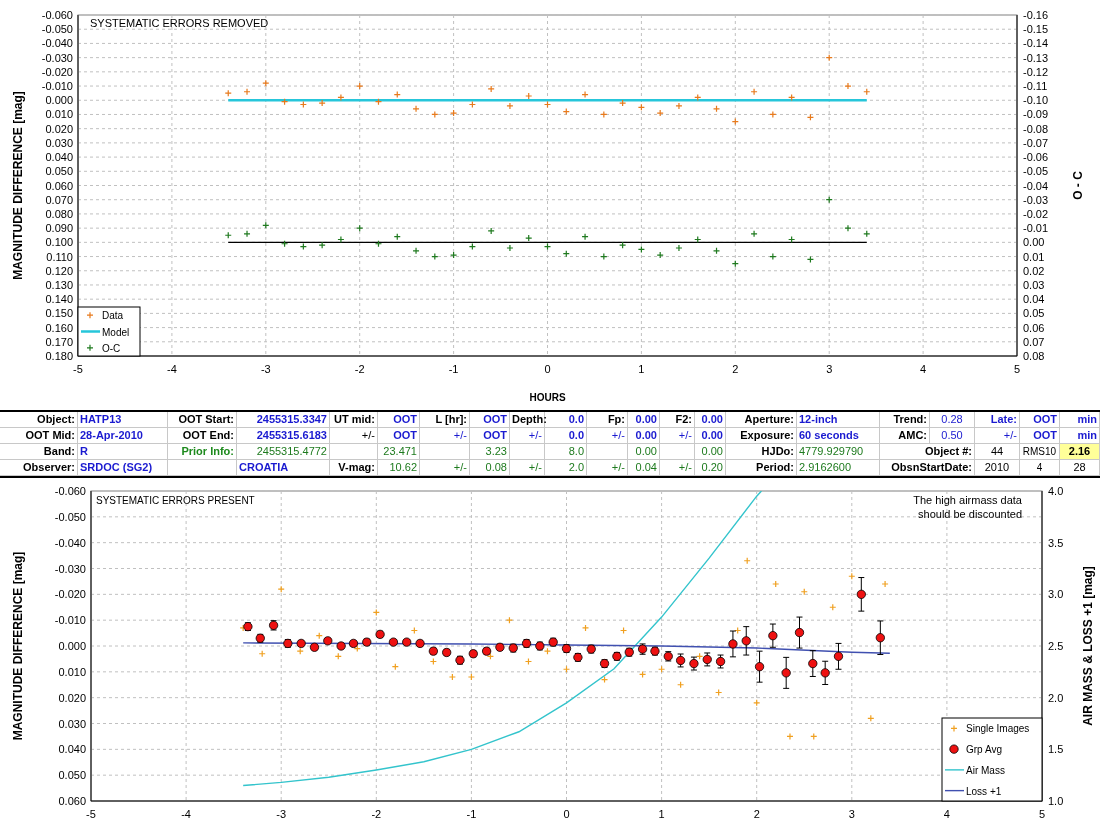  What do you see at coordinates (59, 313) in the screenshot?
I see `axis-tick-label: 0.150` at bounding box center [59, 313].